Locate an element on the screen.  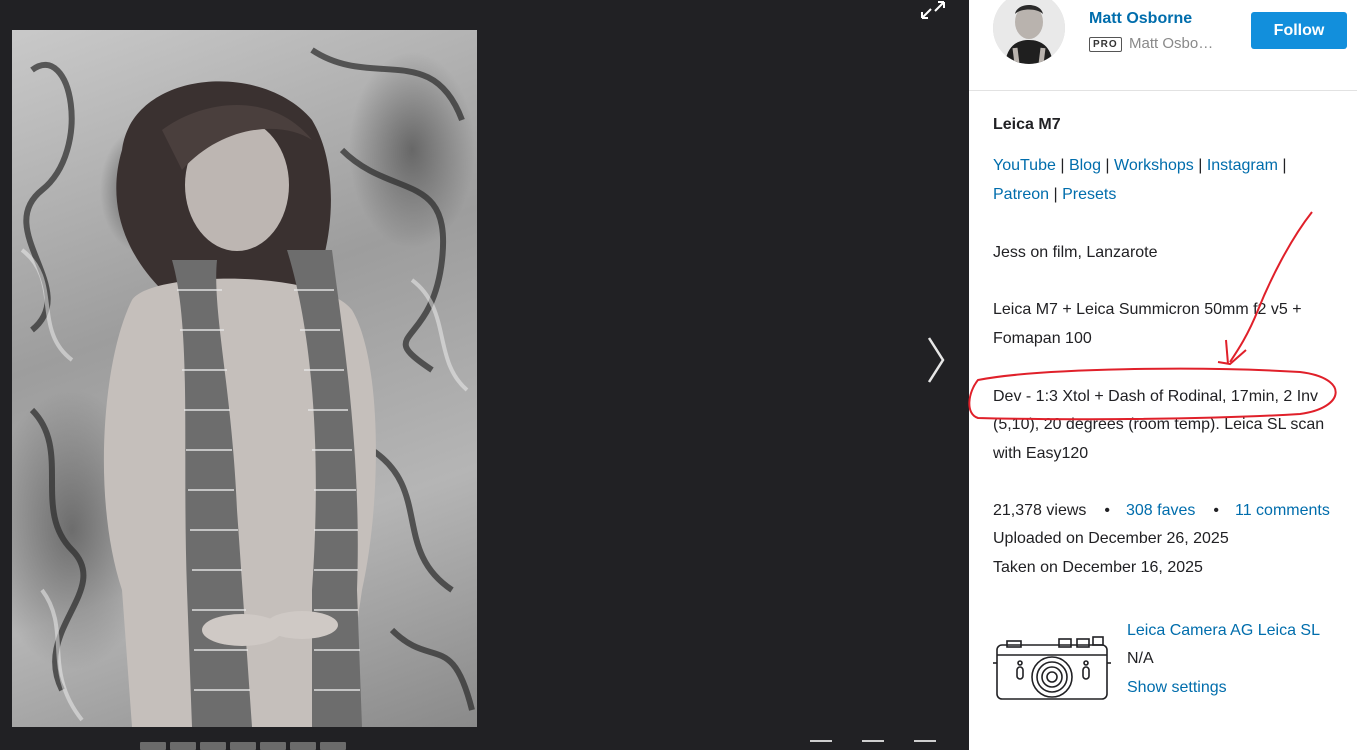
owner-name-link: Matt Osborne is located at coordinates (1140, 19).